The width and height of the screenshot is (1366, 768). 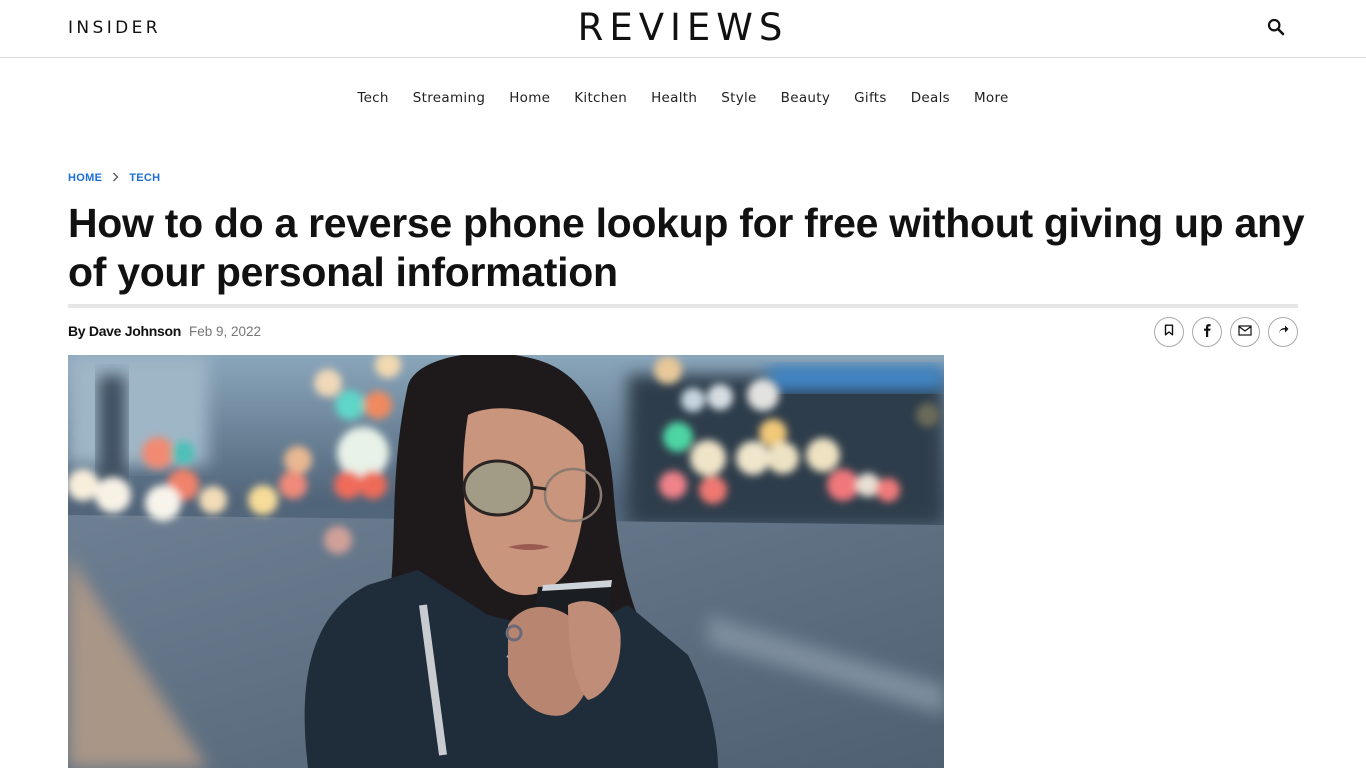 I want to click on nav-item-gifts: Gifts, so click(x=870, y=98).